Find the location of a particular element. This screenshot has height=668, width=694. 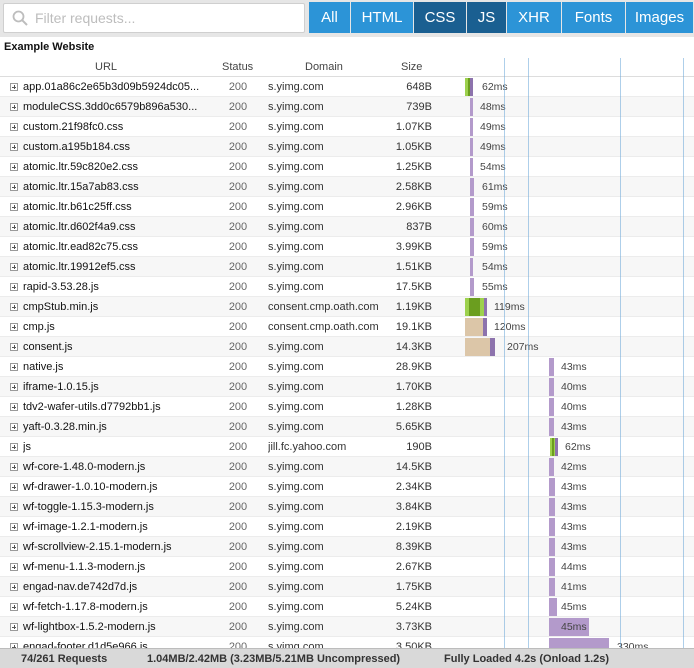

column-url: URL is located at coordinates (106, 67).